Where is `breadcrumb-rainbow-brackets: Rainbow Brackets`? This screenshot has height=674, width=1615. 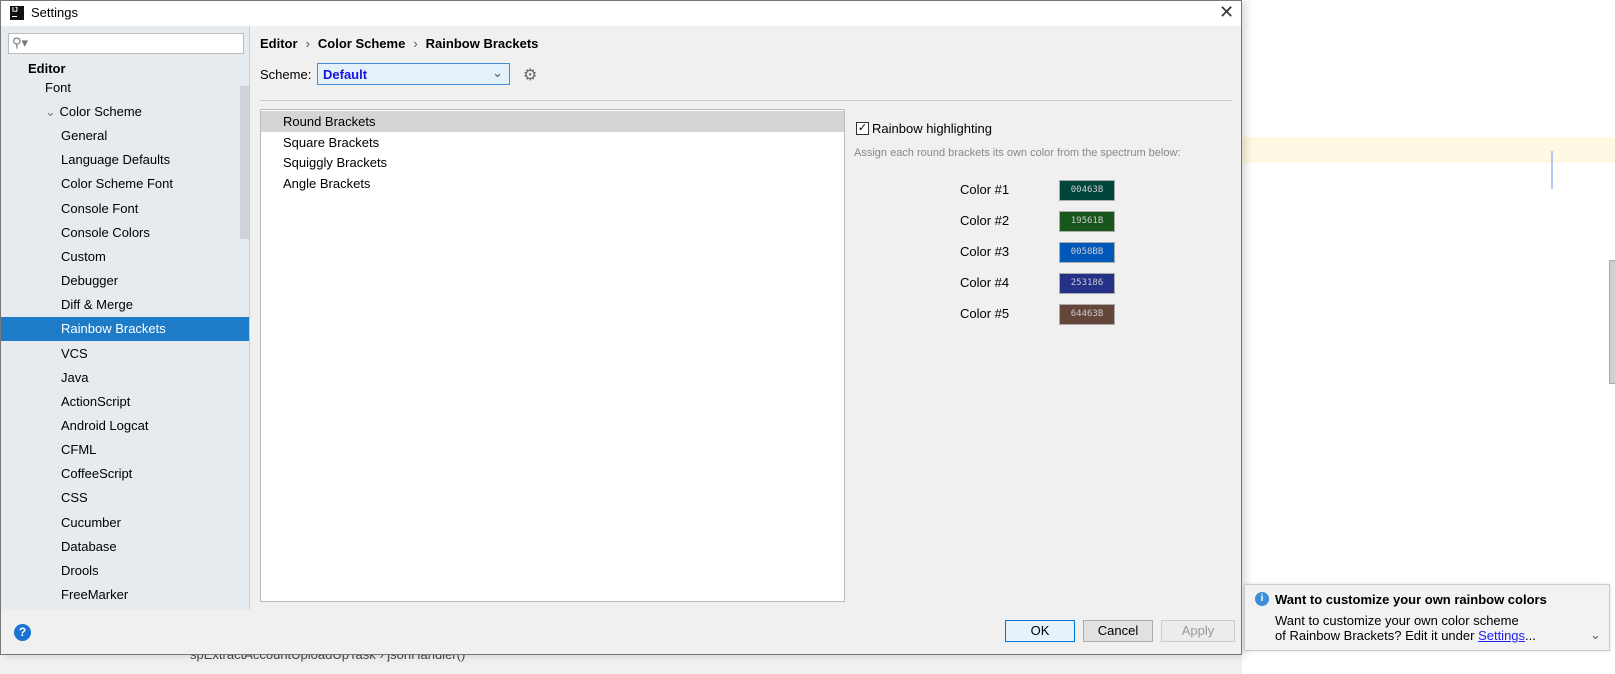 breadcrumb-rainbow-brackets: Rainbow Brackets is located at coordinates (482, 43).